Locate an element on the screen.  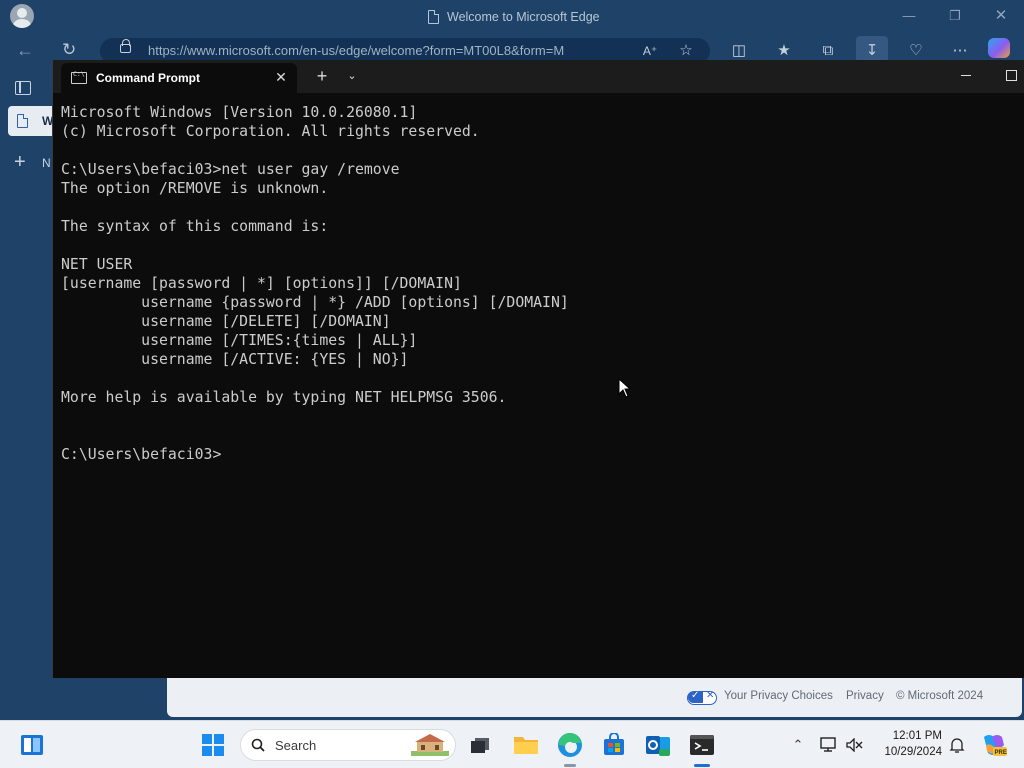
running-indicator is located at coordinates (570, 765).